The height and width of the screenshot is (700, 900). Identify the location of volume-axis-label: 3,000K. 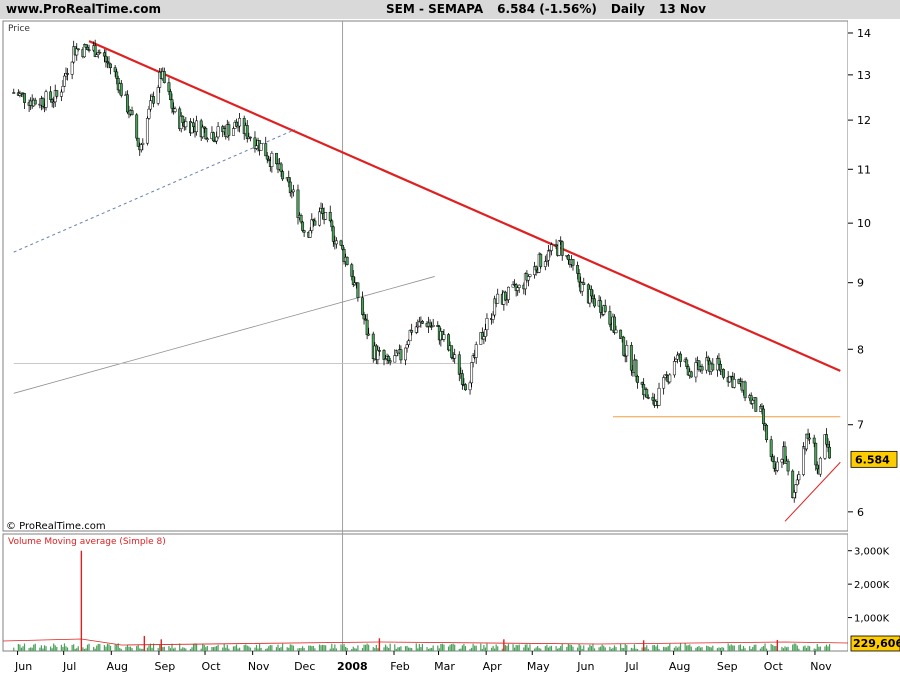
(872, 552).